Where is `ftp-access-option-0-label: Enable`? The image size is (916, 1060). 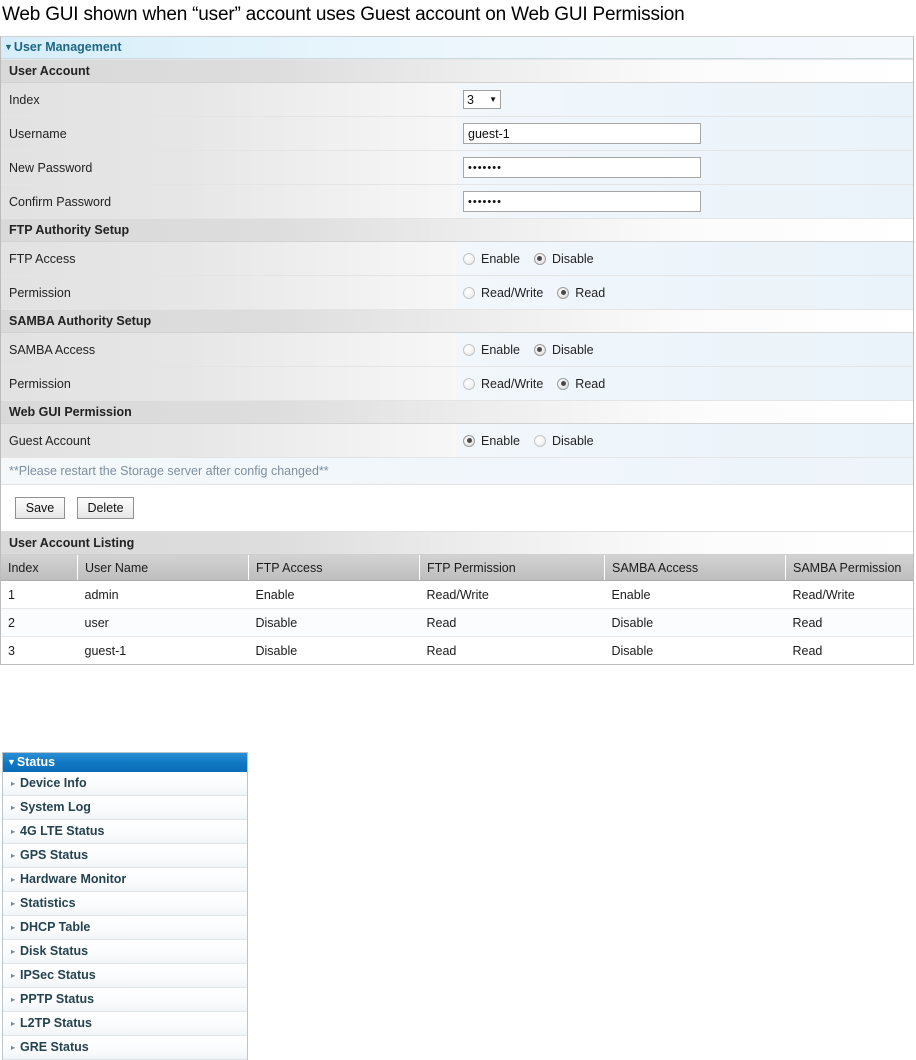 ftp-access-option-0-label: Enable is located at coordinates (500, 258).